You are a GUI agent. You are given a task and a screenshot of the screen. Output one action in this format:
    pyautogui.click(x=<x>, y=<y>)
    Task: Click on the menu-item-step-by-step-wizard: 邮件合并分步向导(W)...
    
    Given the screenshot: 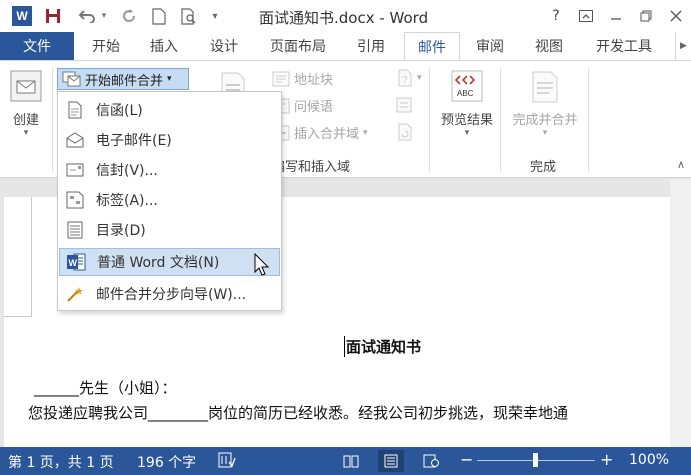 What is the action you would take?
    pyautogui.click(x=169, y=294)
    